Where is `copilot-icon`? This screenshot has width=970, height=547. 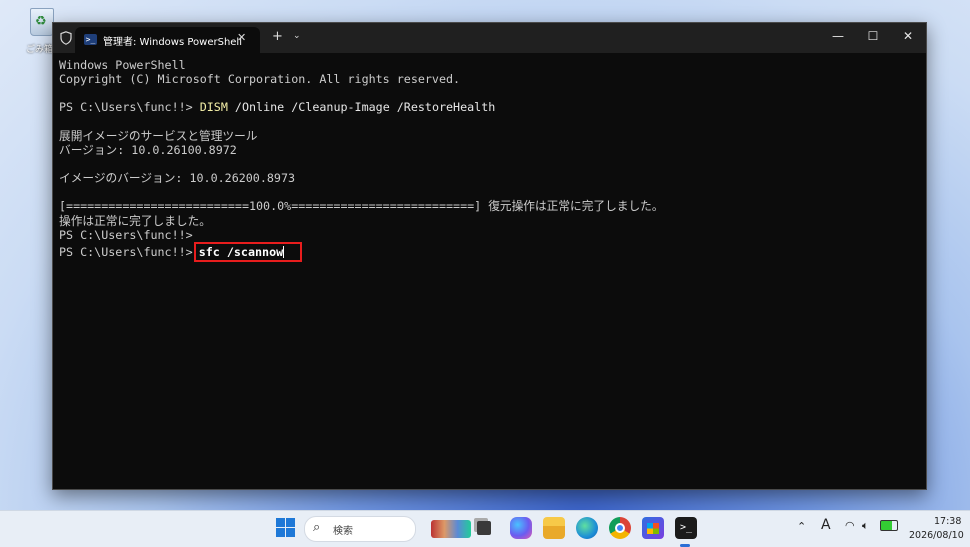 copilot-icon is located at coordinates (521, 528).